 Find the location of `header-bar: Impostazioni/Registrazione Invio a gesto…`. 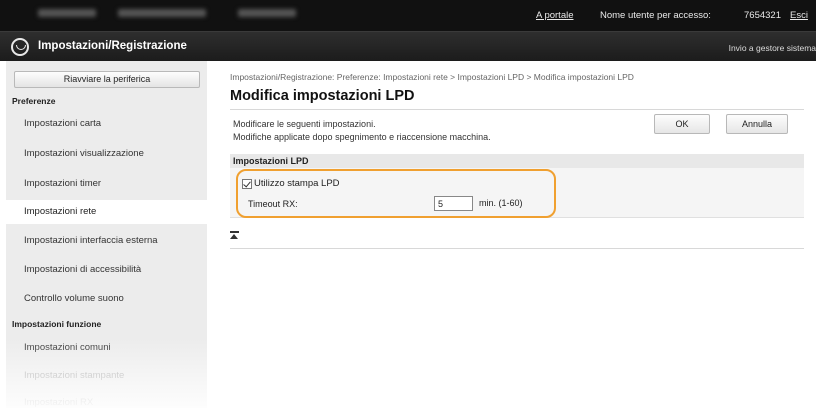

header-bar: Impostazioni/Registrazione Invio a gesto… is located at coordinates (408, 46).